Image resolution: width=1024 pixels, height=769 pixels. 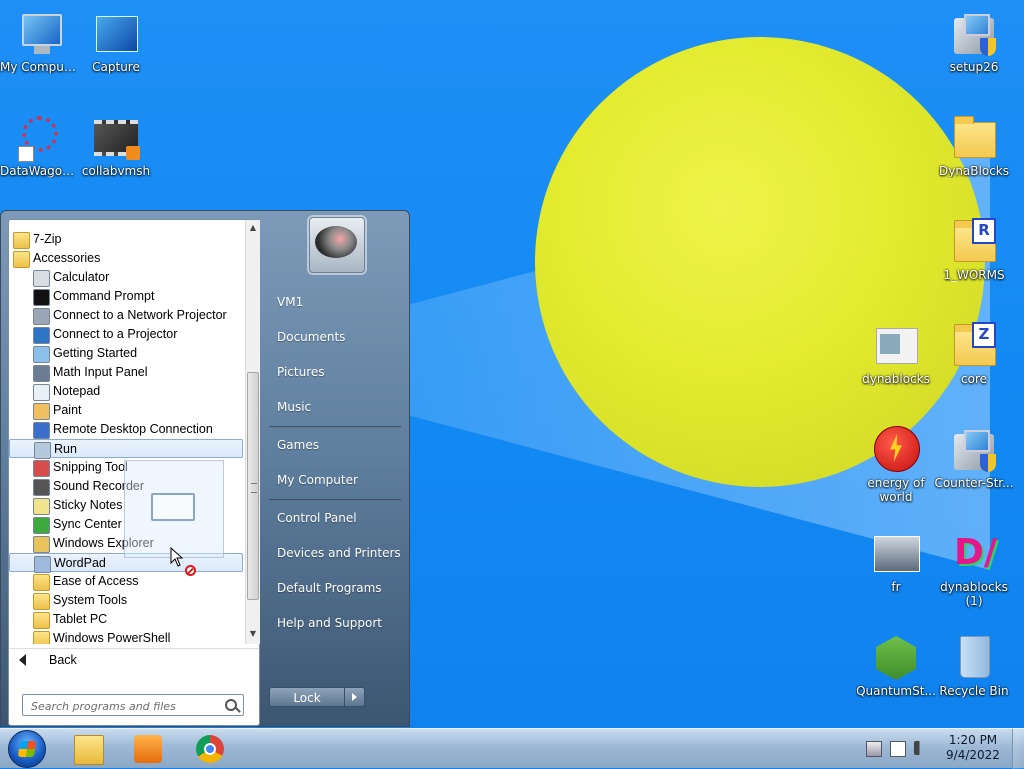 I want to click on webpage-icon, so click(x=896, y=346).